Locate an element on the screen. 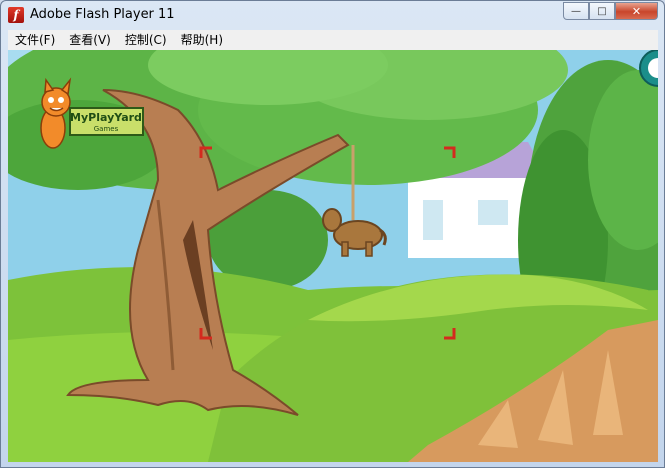 This screenshot has height=468, width=665. minimize-button: — is located at coordinates (576, 11).